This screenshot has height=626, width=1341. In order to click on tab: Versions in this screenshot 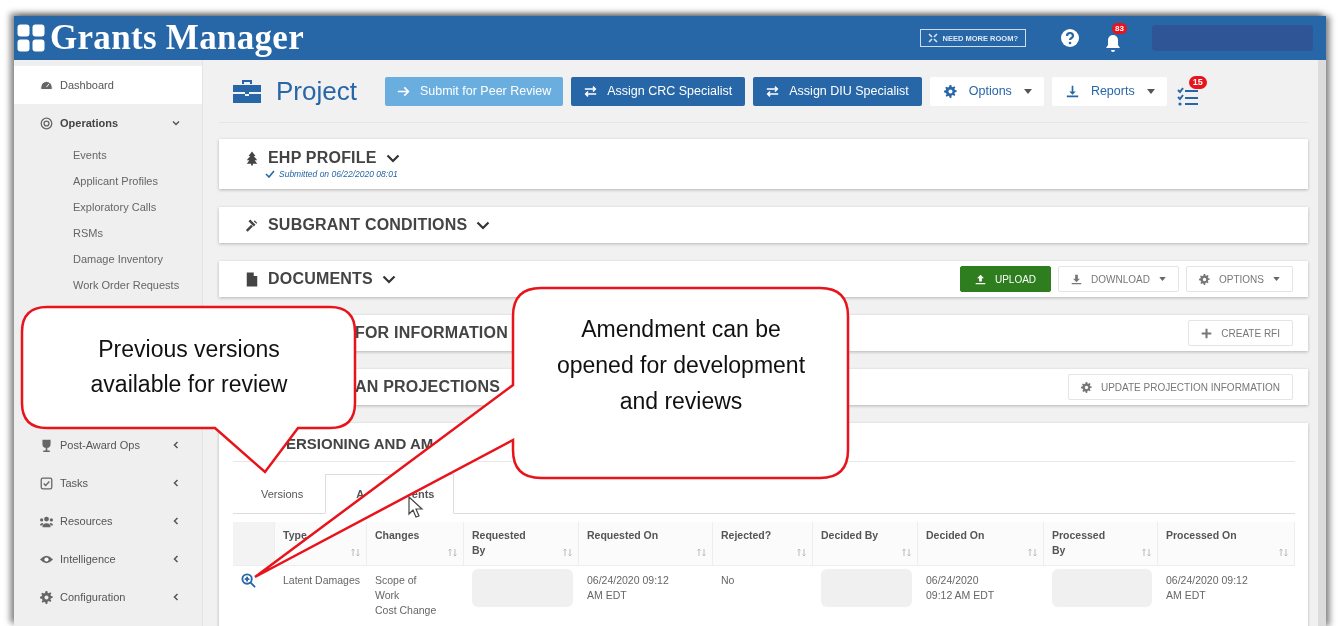, I will do `click(279, 493)`.